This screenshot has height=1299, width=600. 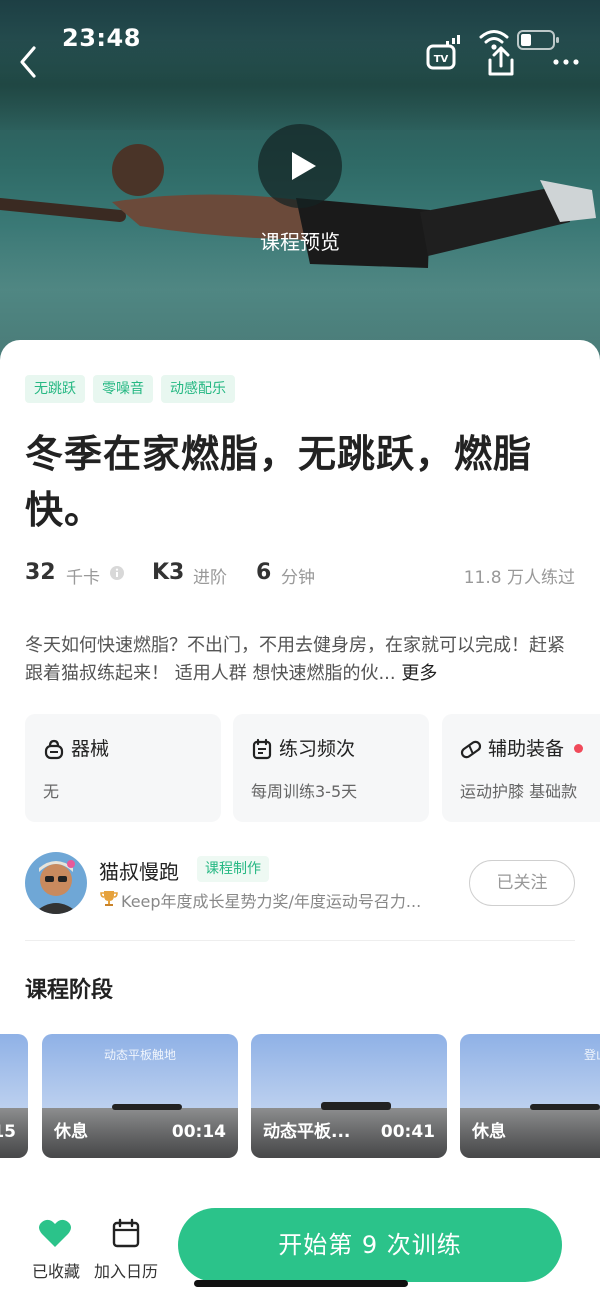 What do you see at coordinates (331, 768) in the screenshot?
I see `frequency-card: 练习频次 每周训练3-5天` at bounding box center [331, 768].